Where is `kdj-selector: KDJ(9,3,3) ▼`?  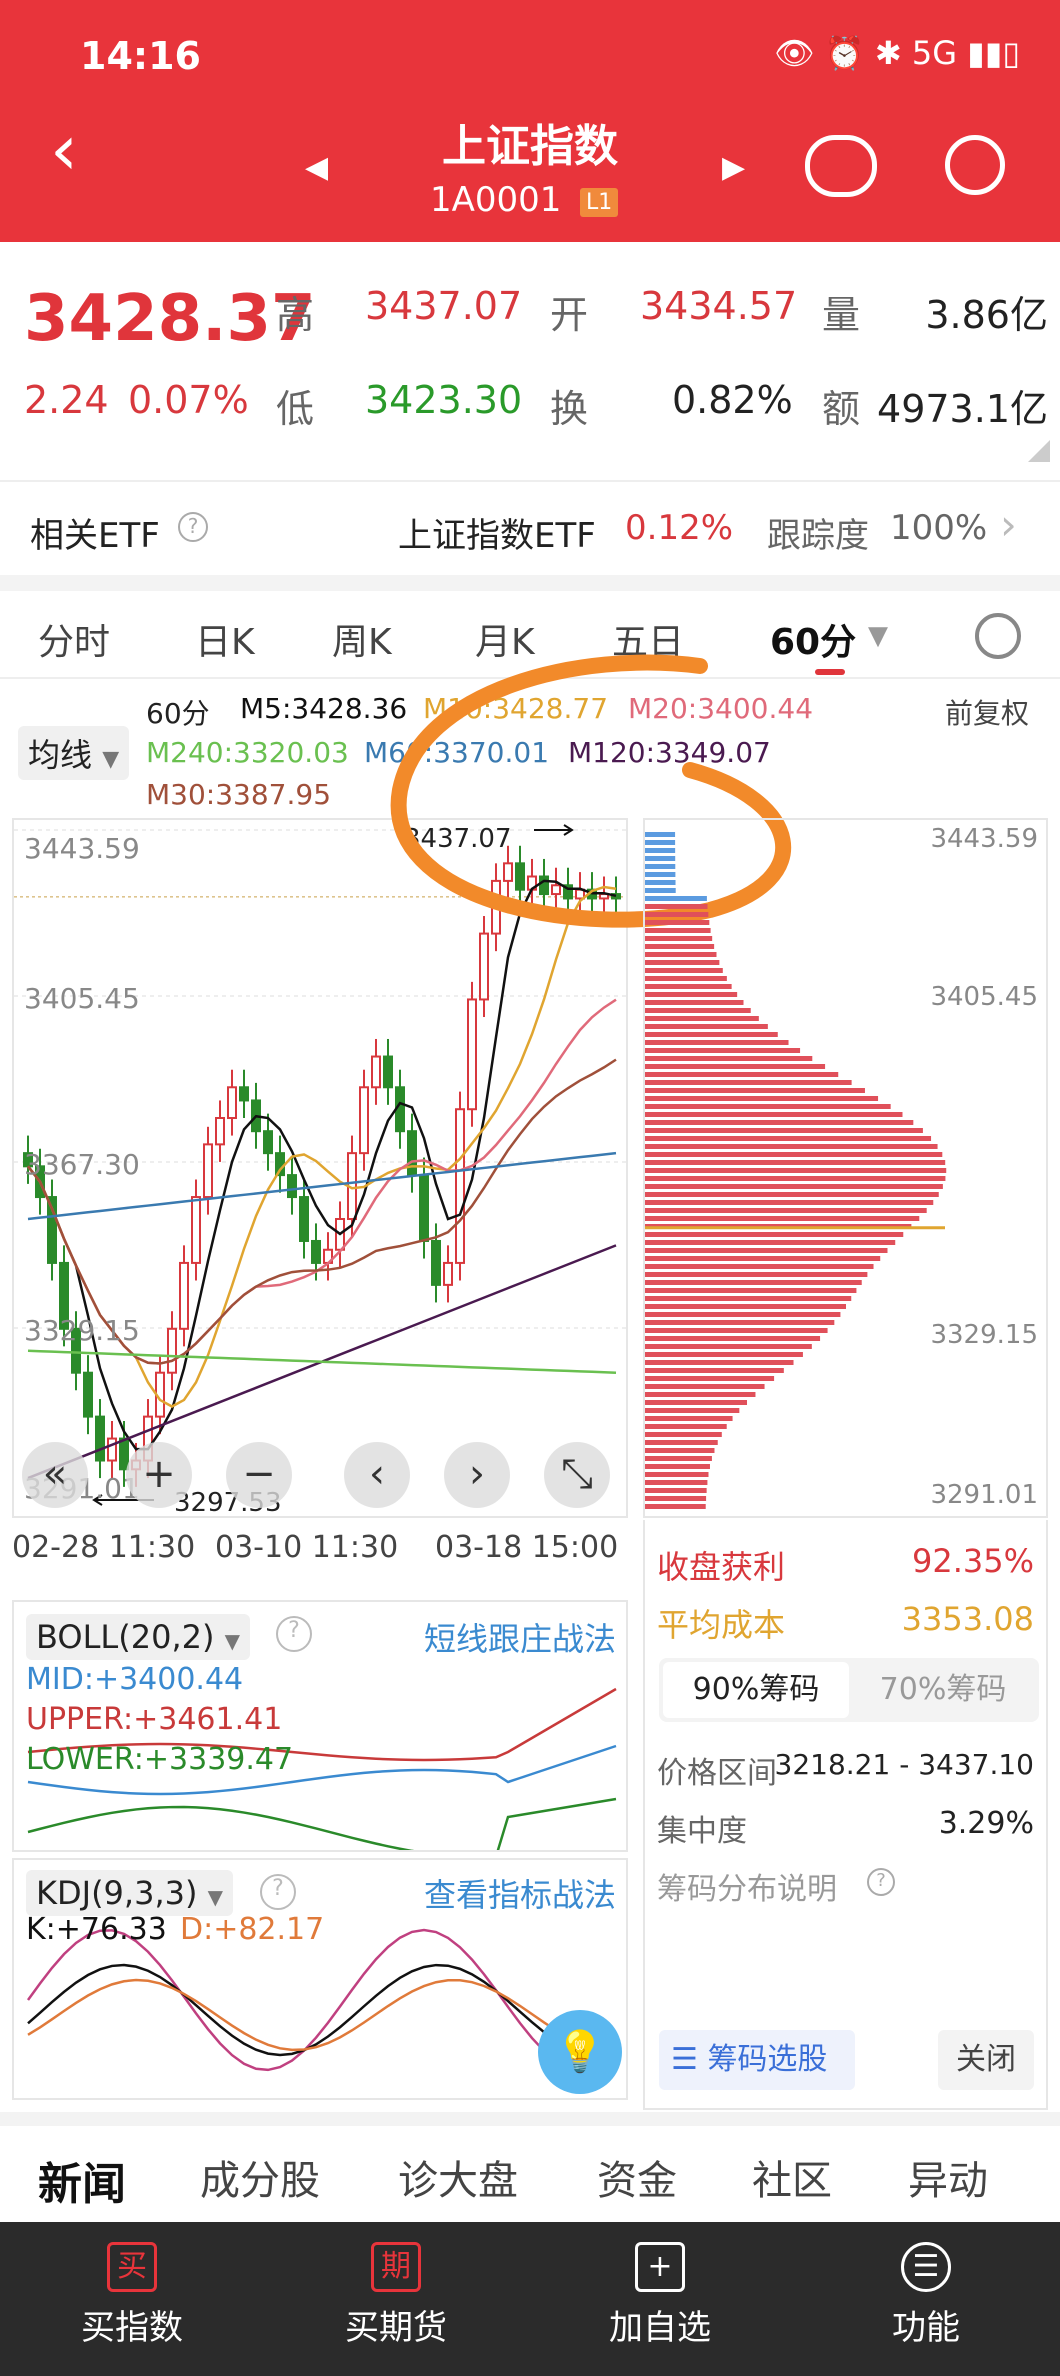 kdj-selector: KDJ(9,3,3) ▼ is located at coordinates (130, 1893).